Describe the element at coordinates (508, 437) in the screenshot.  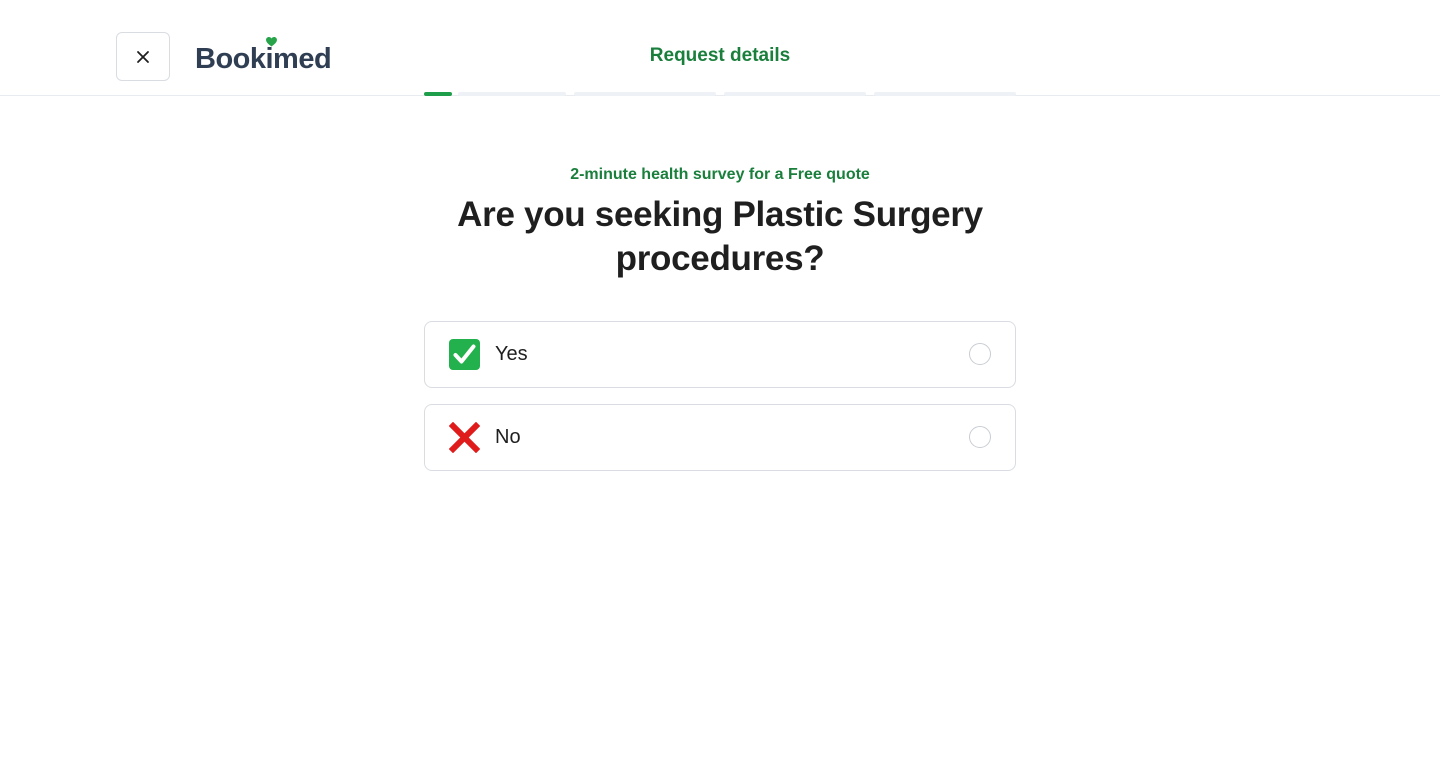
I see `option-no-label: No` at that location.